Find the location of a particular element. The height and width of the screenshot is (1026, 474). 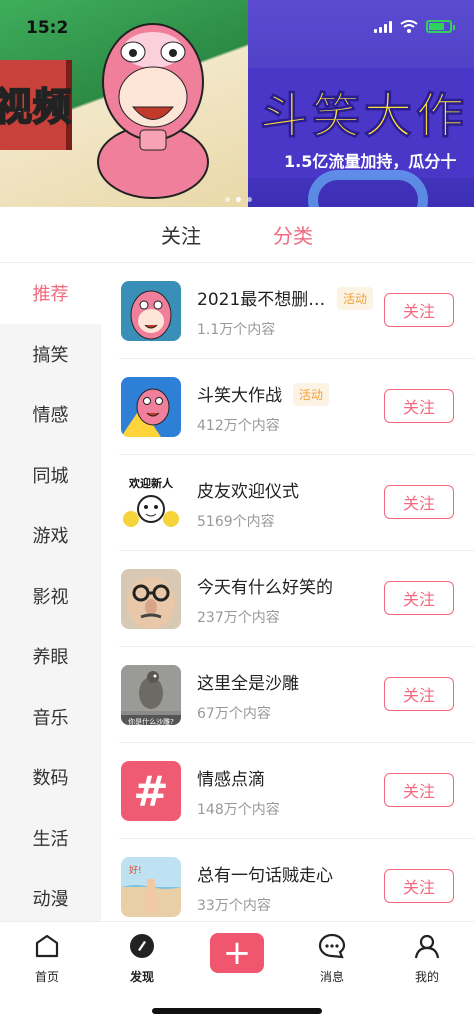

topic-count: 148万个内容 is located at coordinates (238, 810).